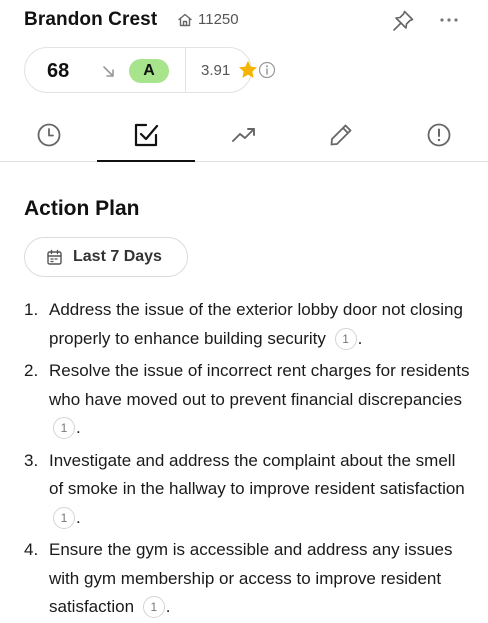  What do you see at coordinates (108, 71) in the screenshot?
I see `trend-down-arrow-icon` at bounding box center [108, 71].